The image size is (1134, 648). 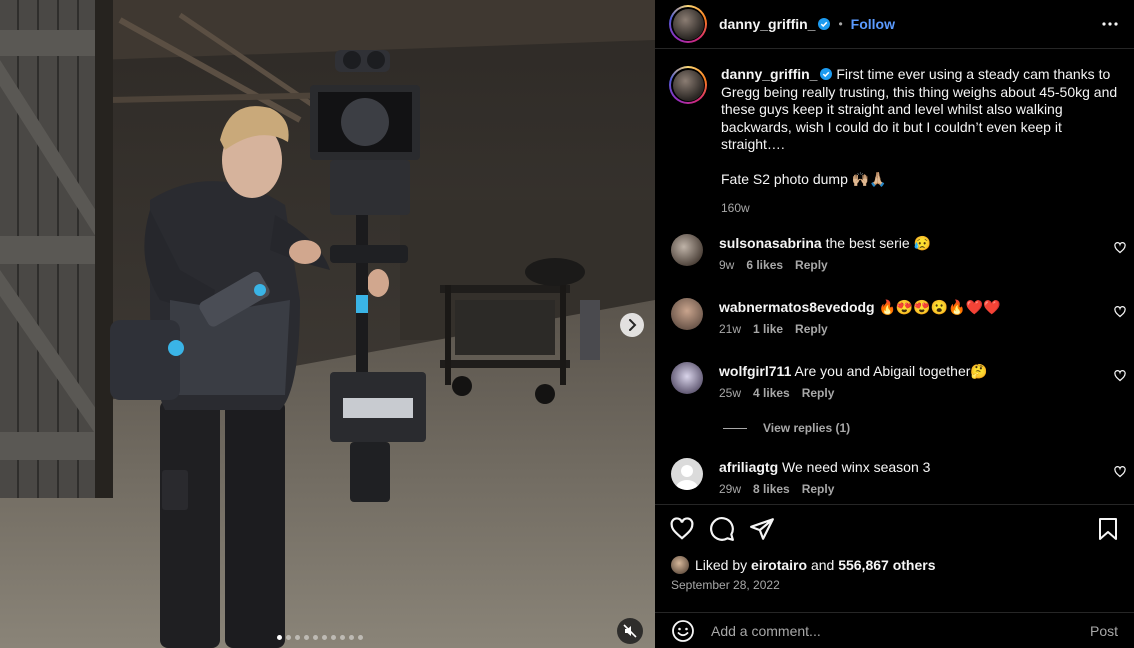 I want to click on mute-button, so click(x=630, y=631).